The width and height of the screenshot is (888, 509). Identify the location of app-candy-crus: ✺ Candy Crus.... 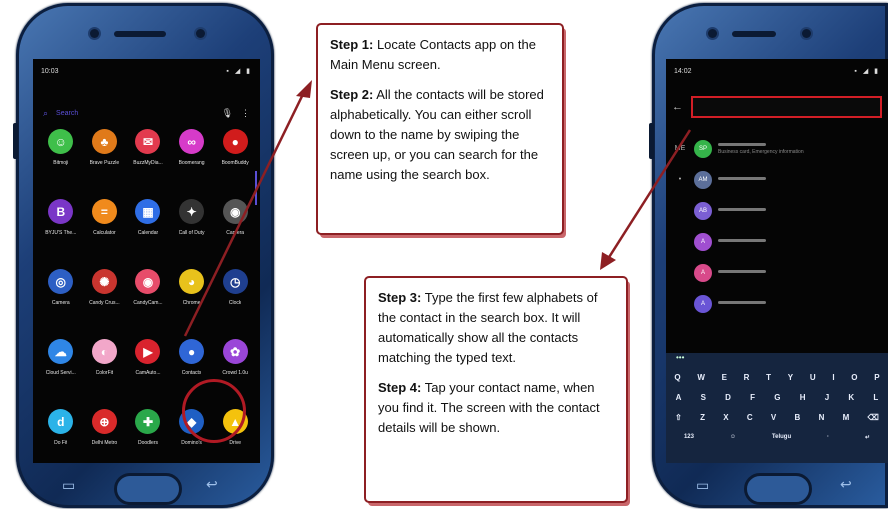
(105, 304).